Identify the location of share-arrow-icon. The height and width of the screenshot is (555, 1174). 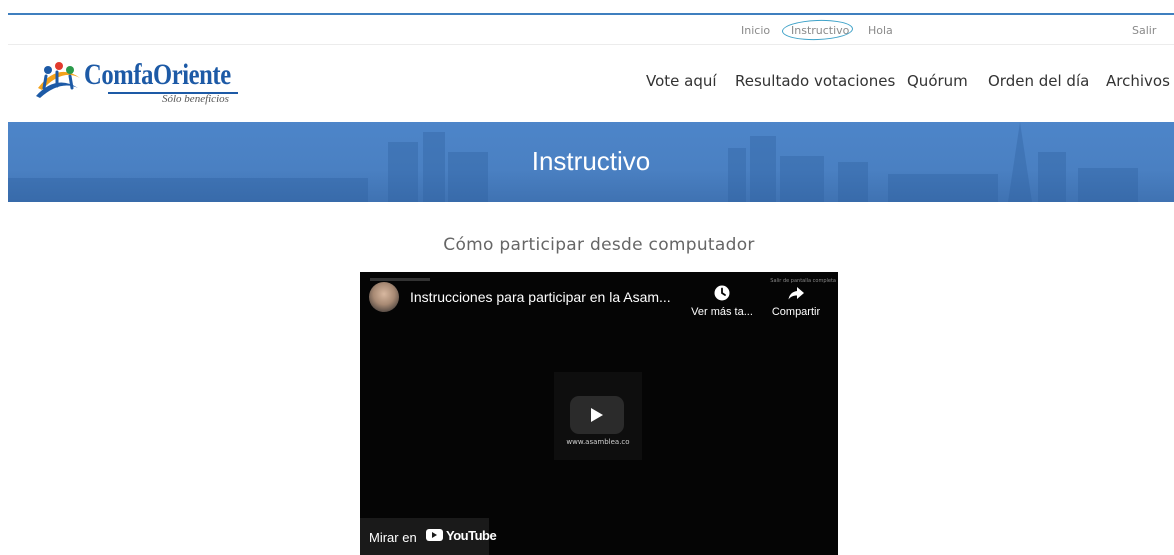
(796, 293).